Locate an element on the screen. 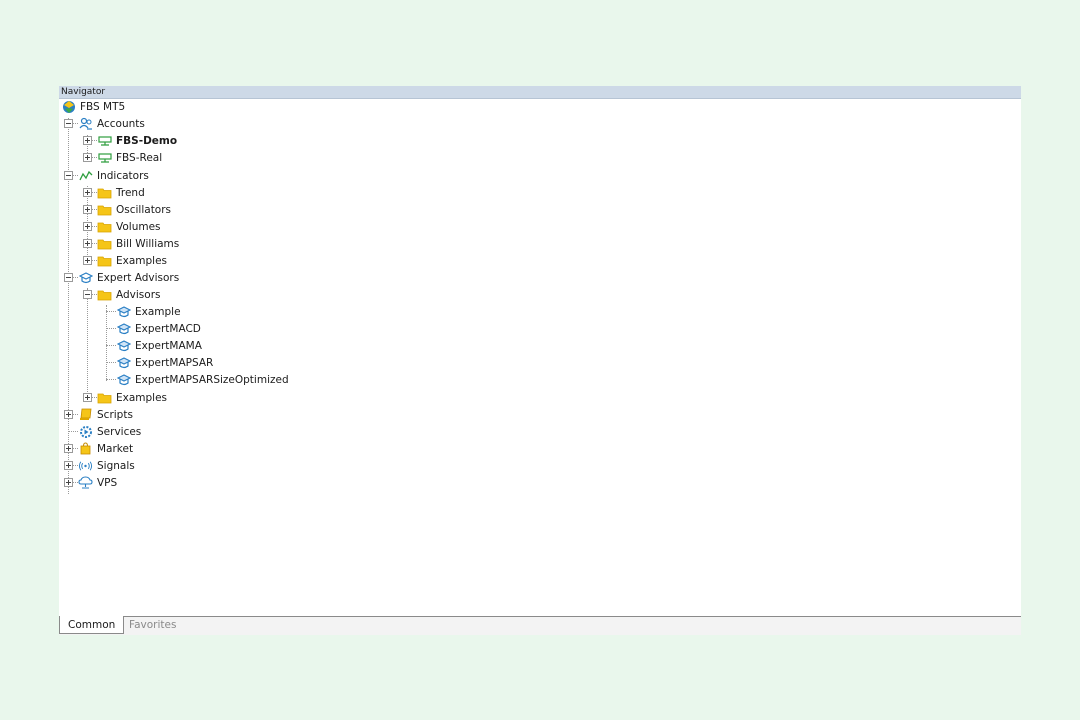 The width and height of the screenshot is (1080, 720). advisor-item: Example is located at coordinates (148, 311).